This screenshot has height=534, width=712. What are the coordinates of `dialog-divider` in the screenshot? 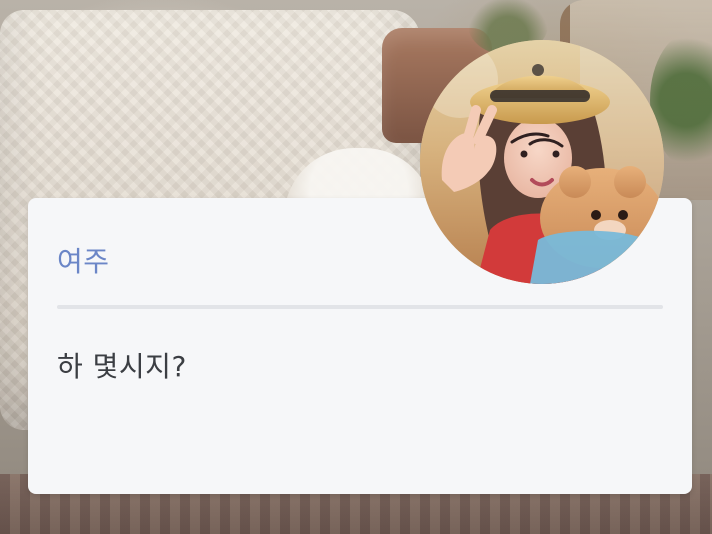 It's located at (360, 307).